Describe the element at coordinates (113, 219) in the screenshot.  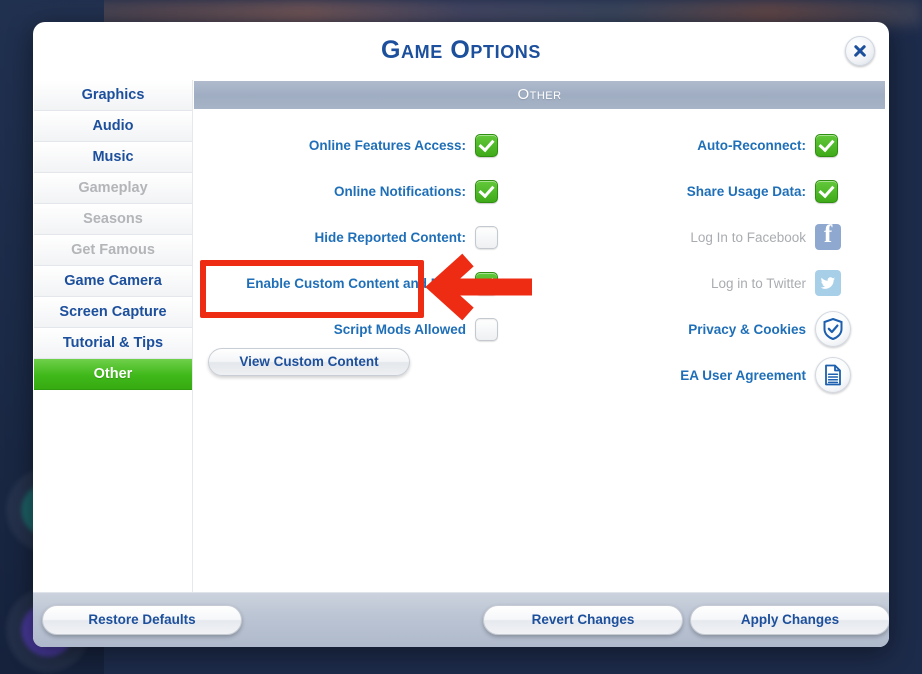
I see `sidebar-item-seasons: Seasons` at that location.